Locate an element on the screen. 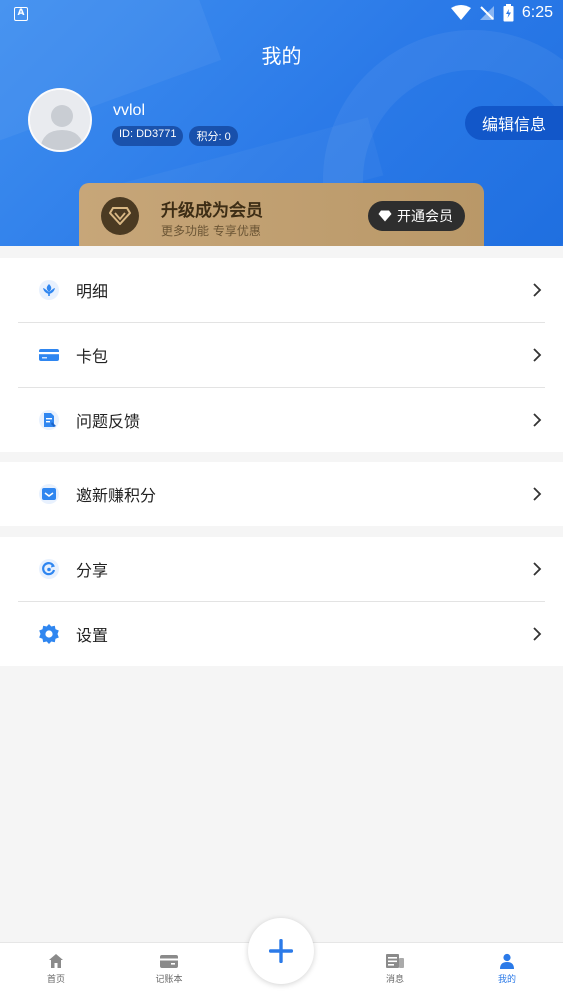 The image size is (563, 1002). feedback-icon is located at coordinates (49, 420).